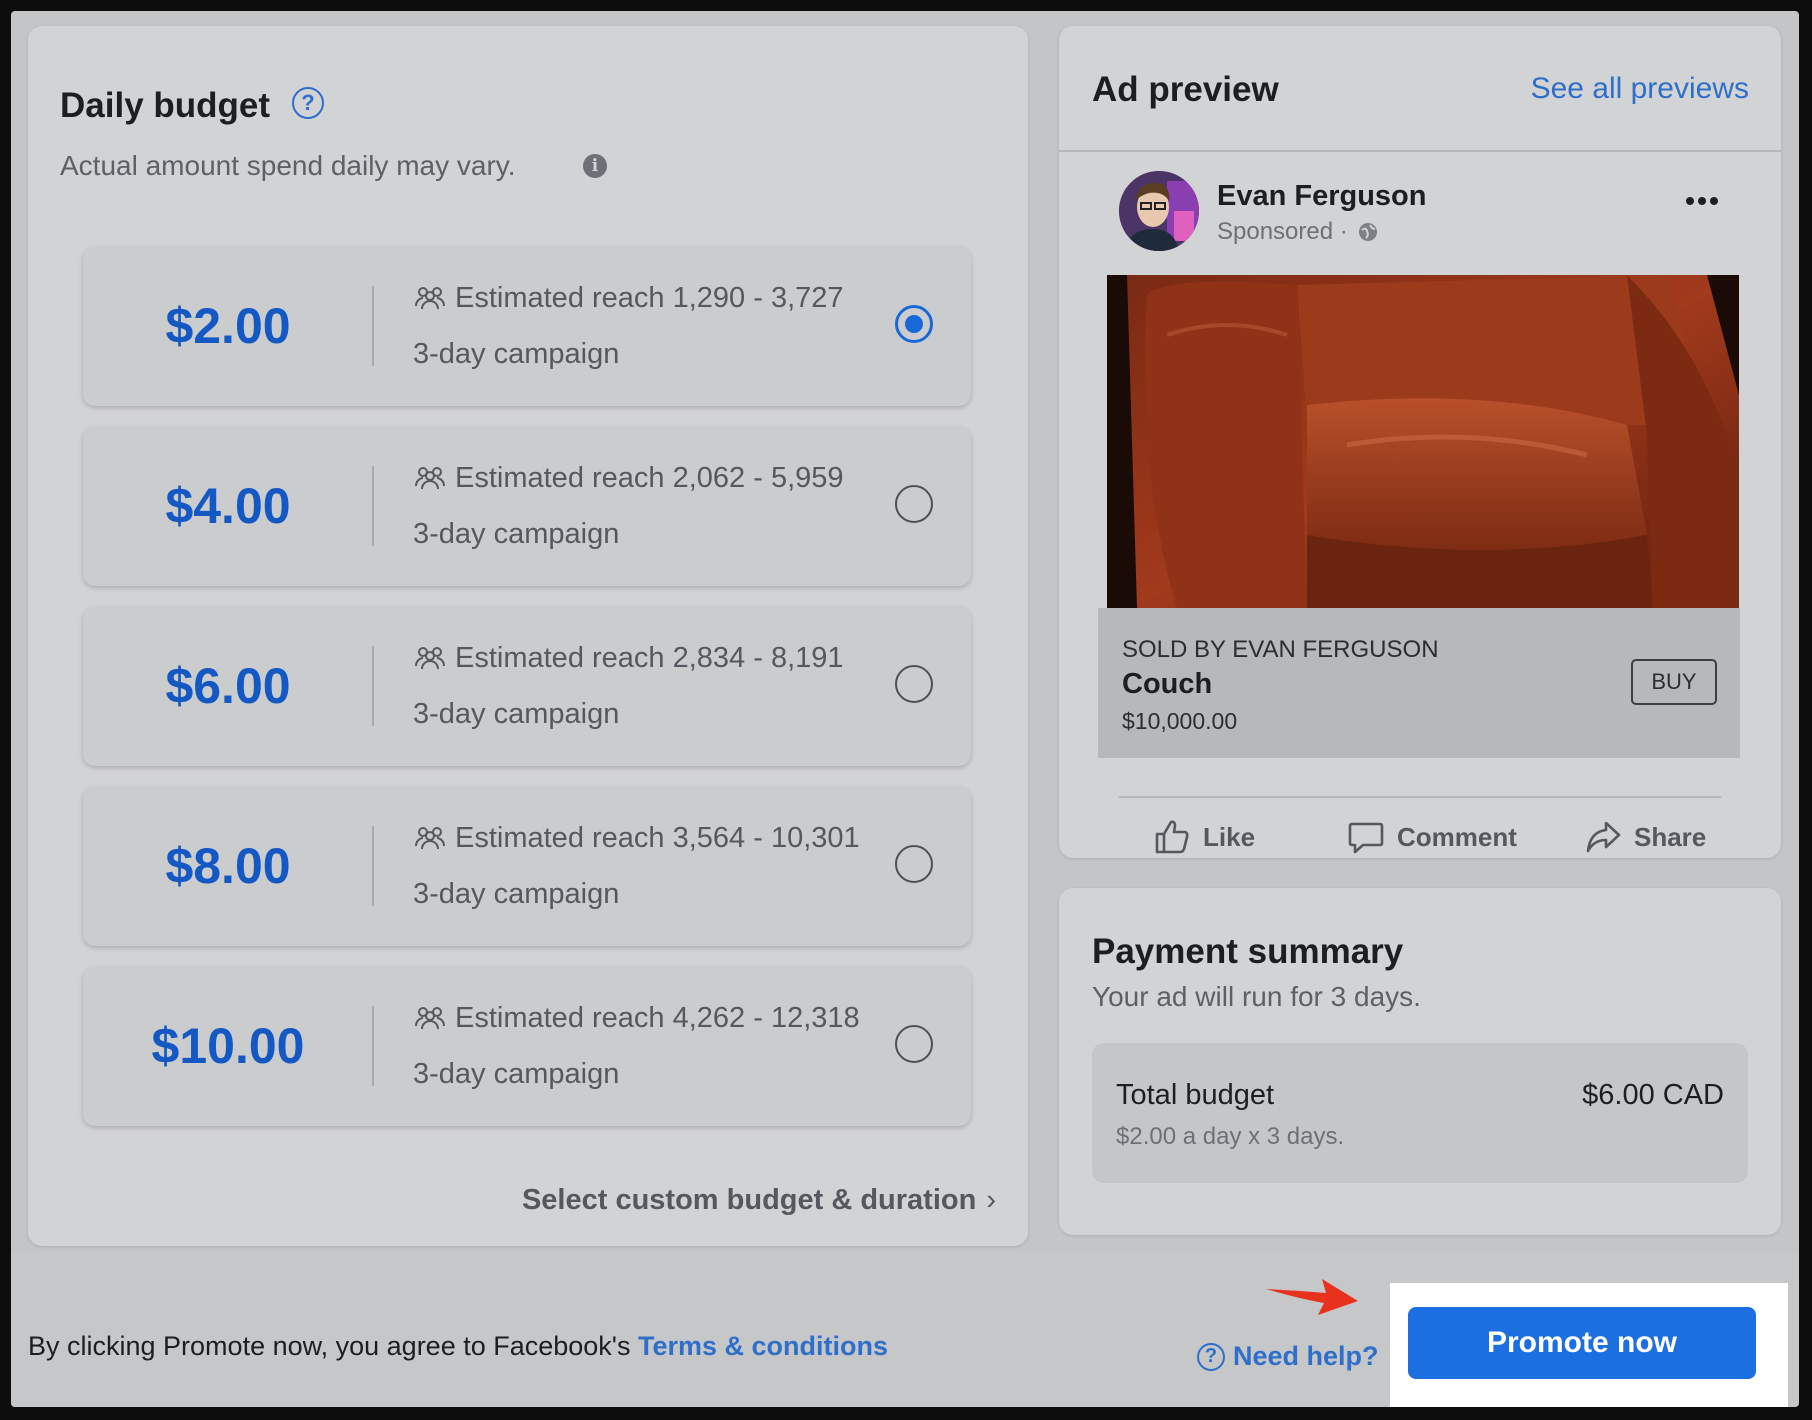  I want to click on info-icon: i, so click(595, 166).